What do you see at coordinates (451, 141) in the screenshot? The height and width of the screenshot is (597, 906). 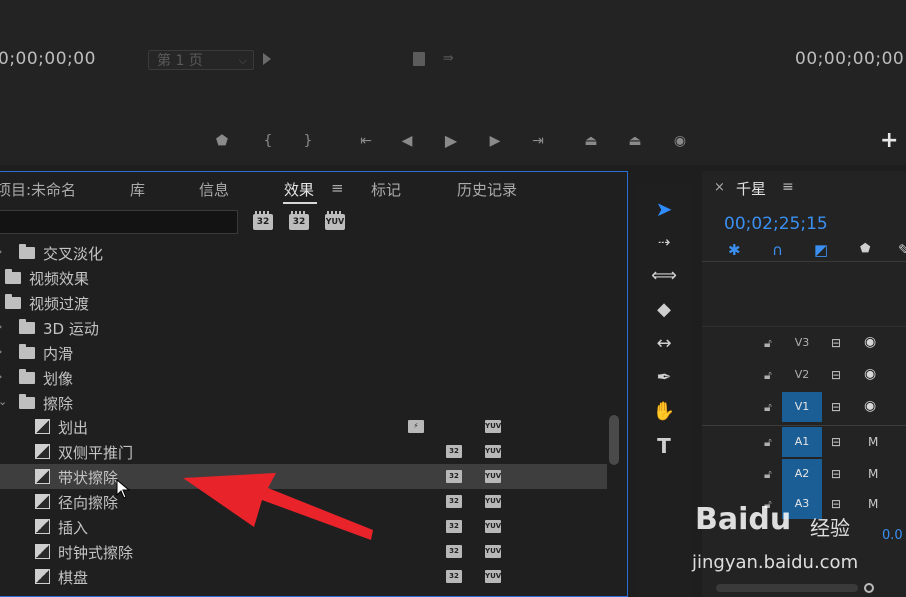 I see `play-icon: ▶` at bounding box center [451, 141].